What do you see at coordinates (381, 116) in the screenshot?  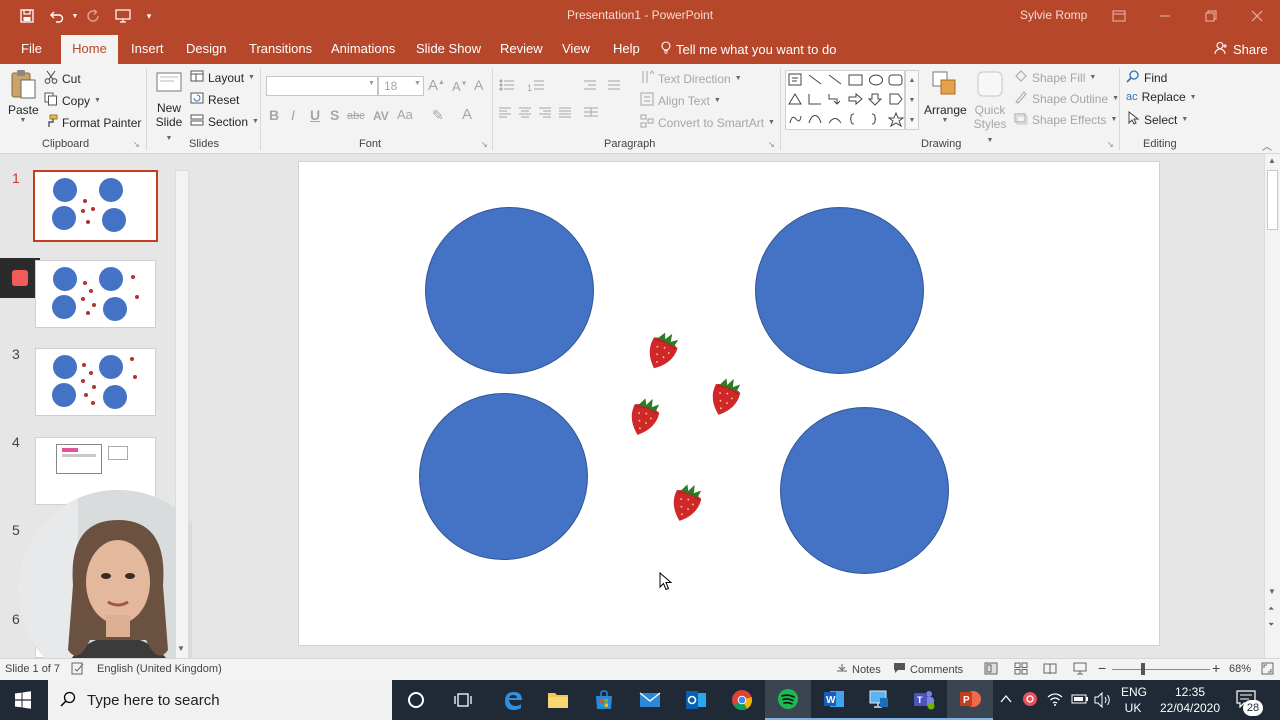 I see `character-spacing-button: AV` at bounding box center [381, 116].